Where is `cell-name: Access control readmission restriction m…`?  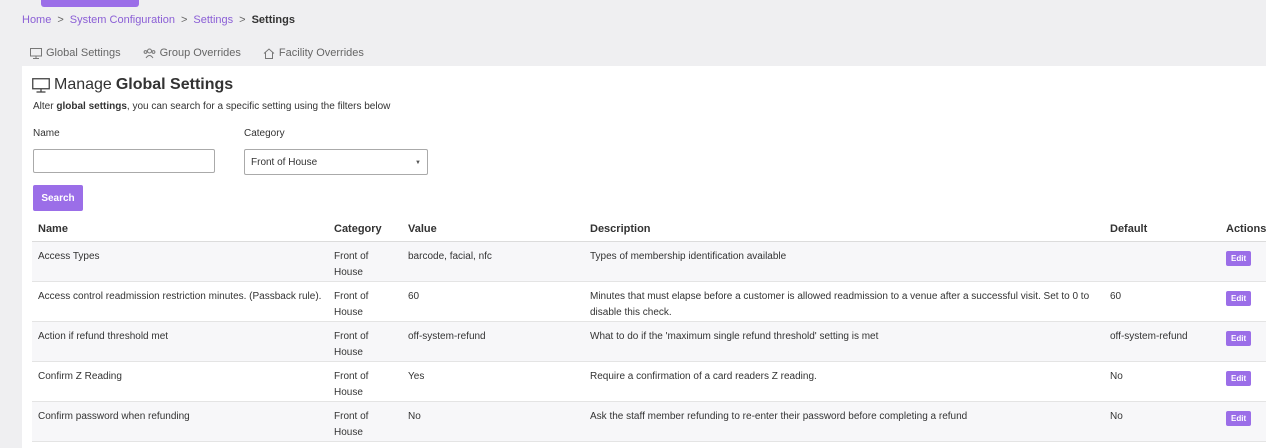
cell-name: Access control readmission restriction m… is located at coordinates (180, 301).